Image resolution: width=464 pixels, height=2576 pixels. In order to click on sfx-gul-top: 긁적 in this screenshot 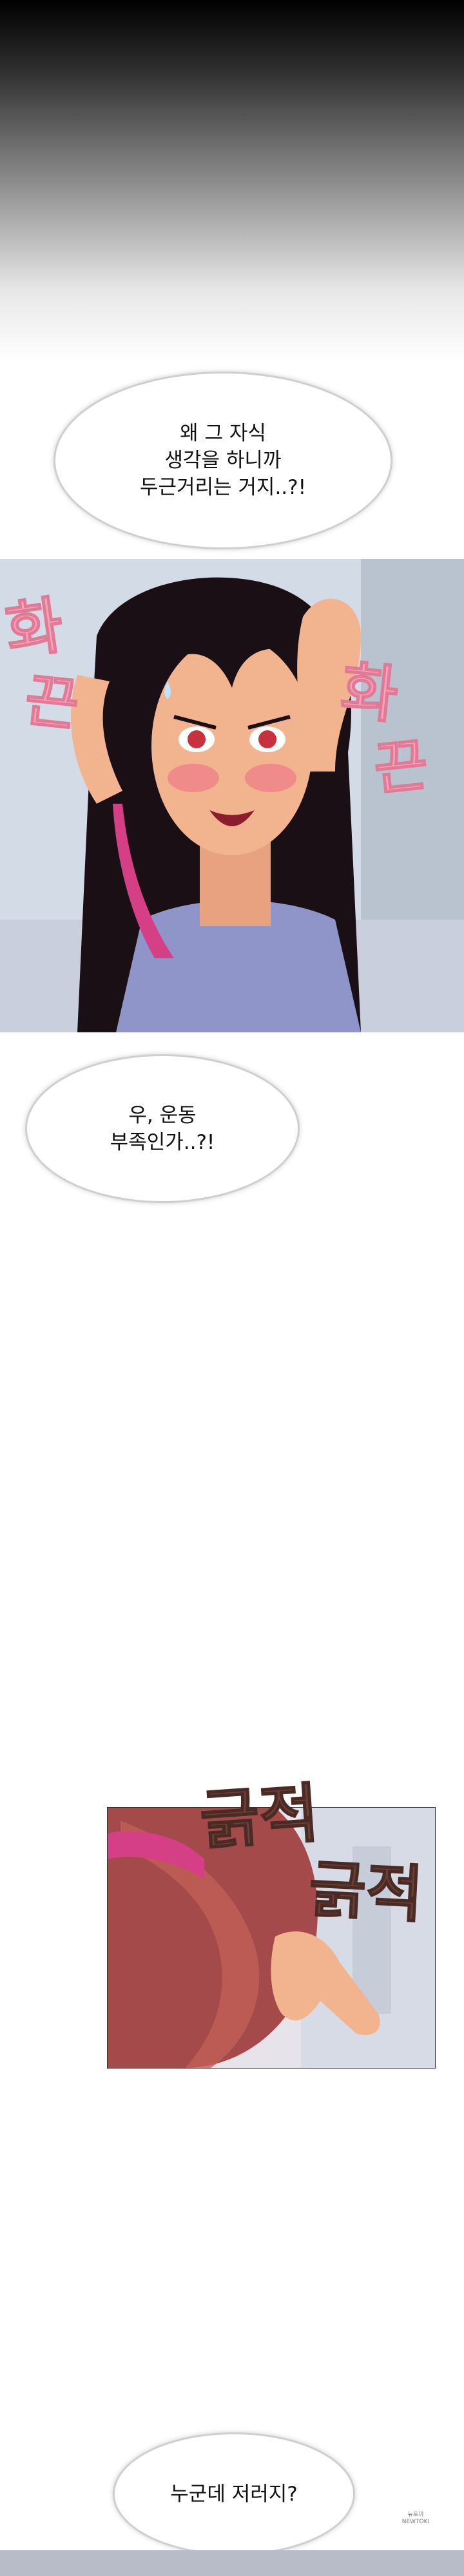, I will do `click(259, 1818)`.